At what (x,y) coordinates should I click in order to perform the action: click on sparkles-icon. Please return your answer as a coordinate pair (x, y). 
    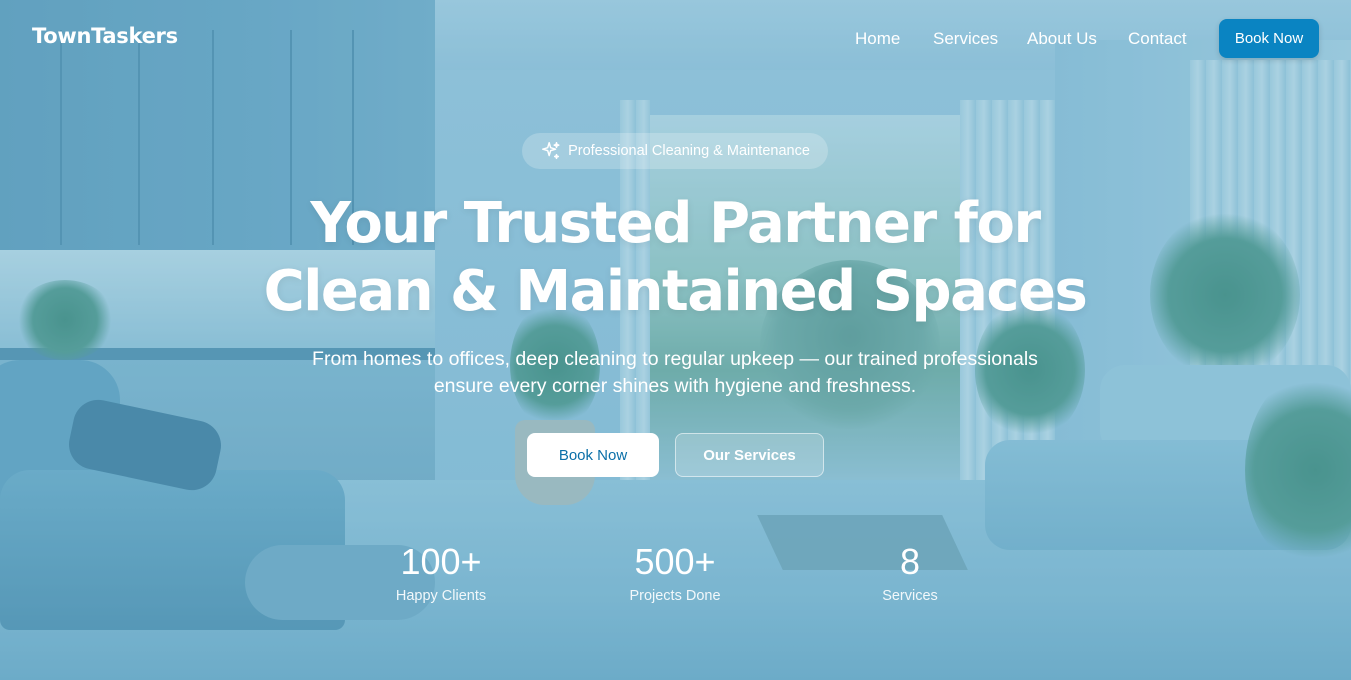
    Looking at the image, I should click on (551, 151).